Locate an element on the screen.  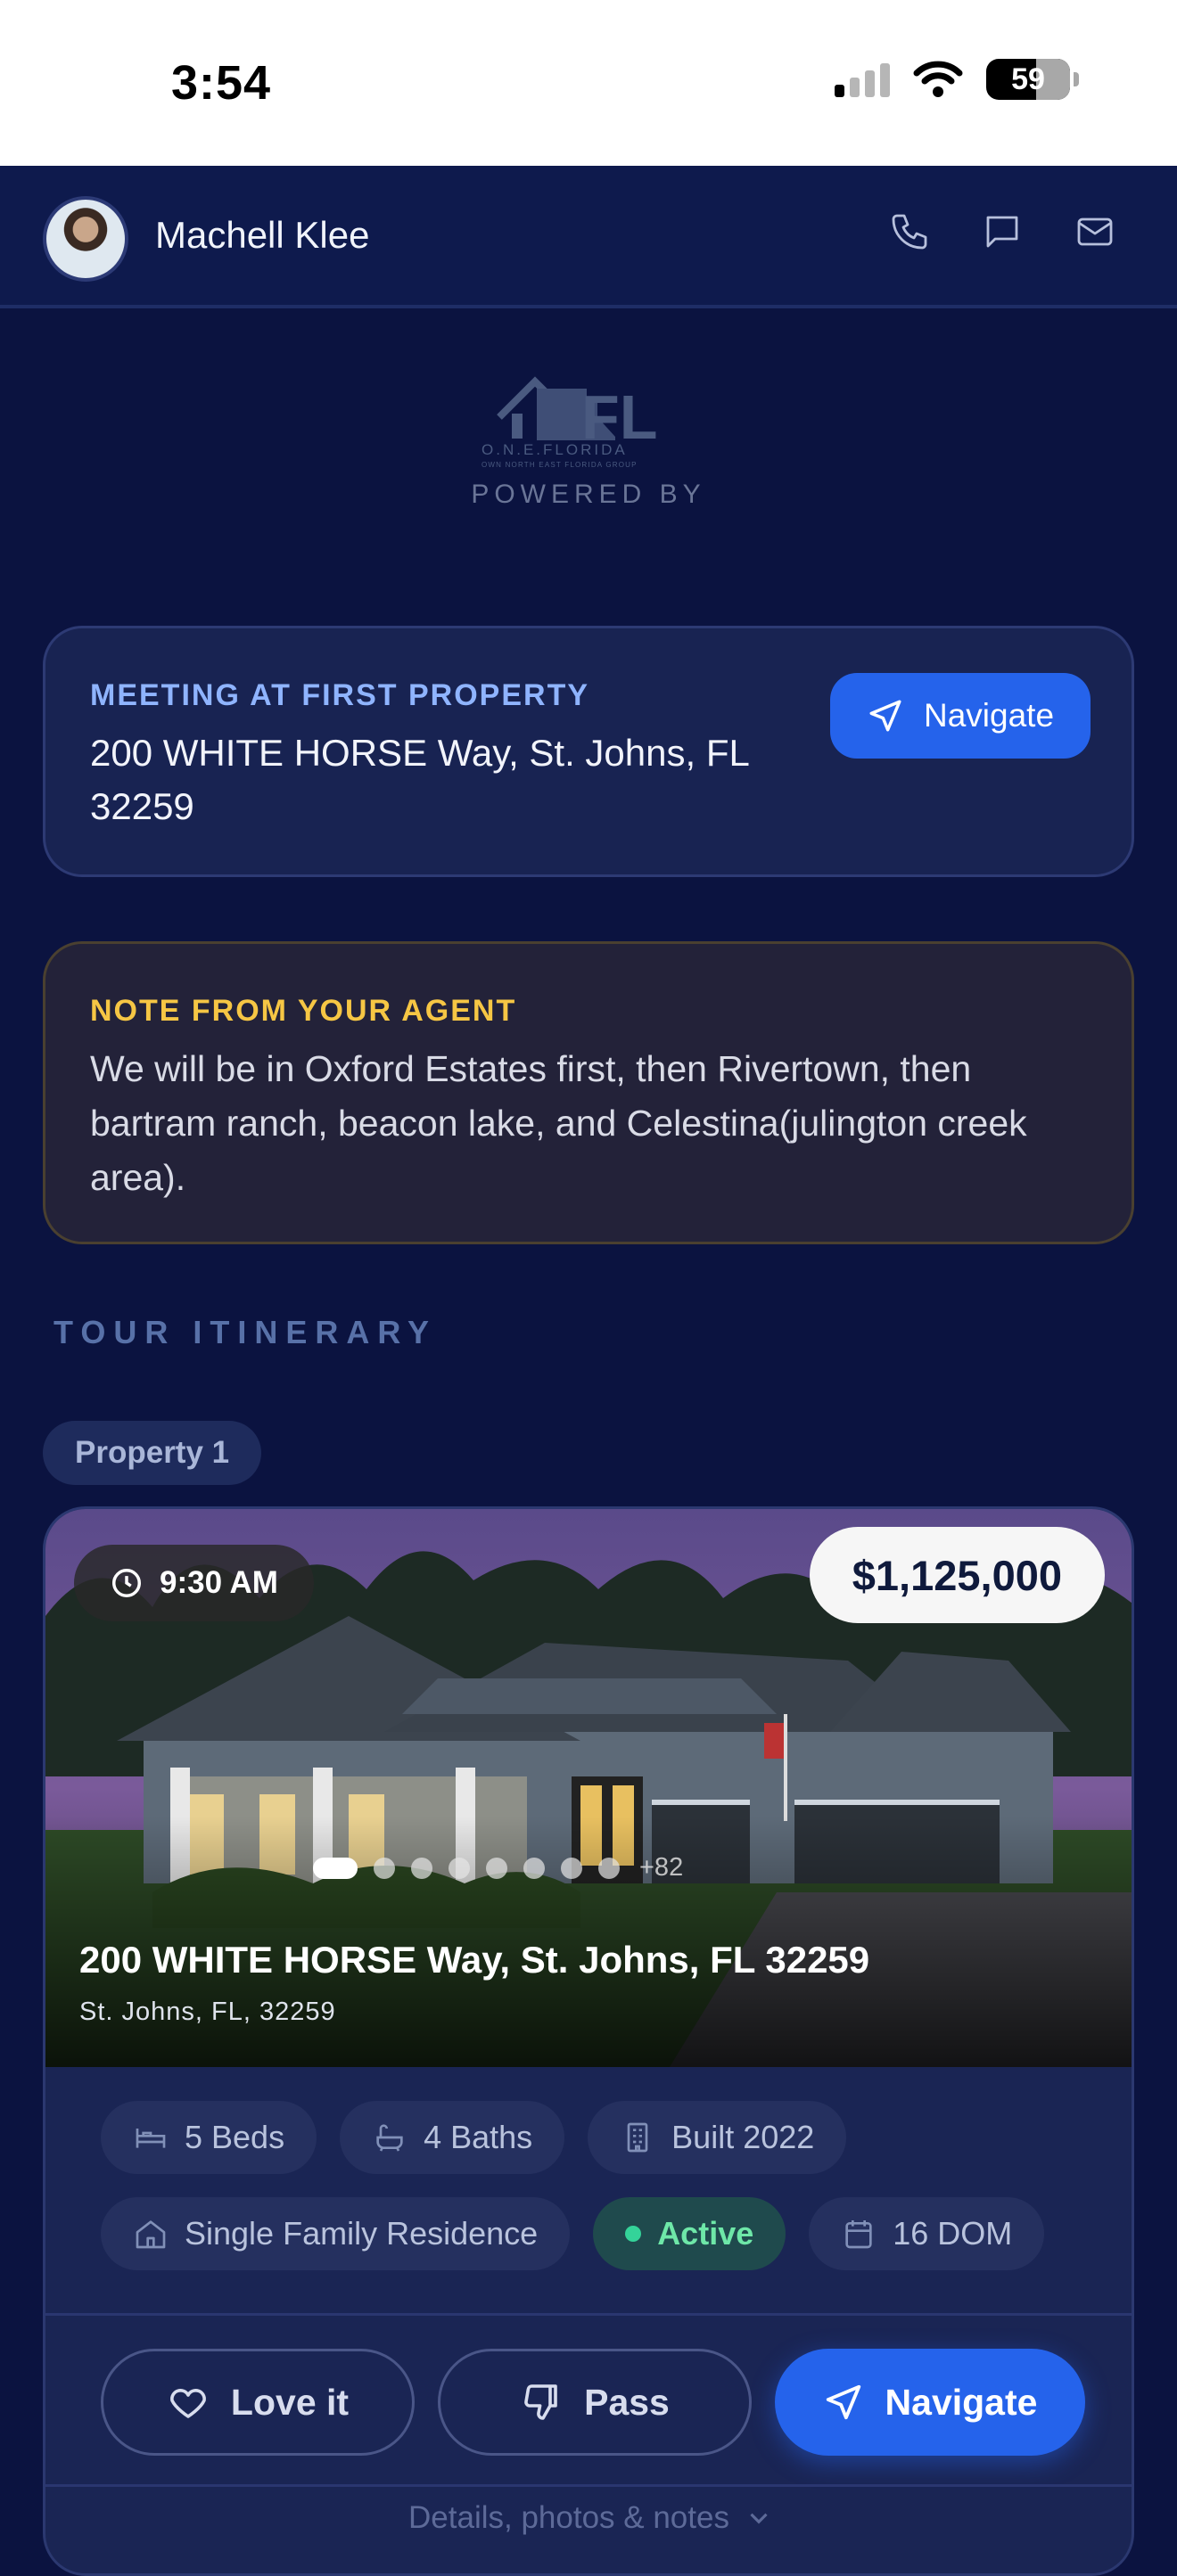
status-badge: Active is located at coordinates (689, 2234).